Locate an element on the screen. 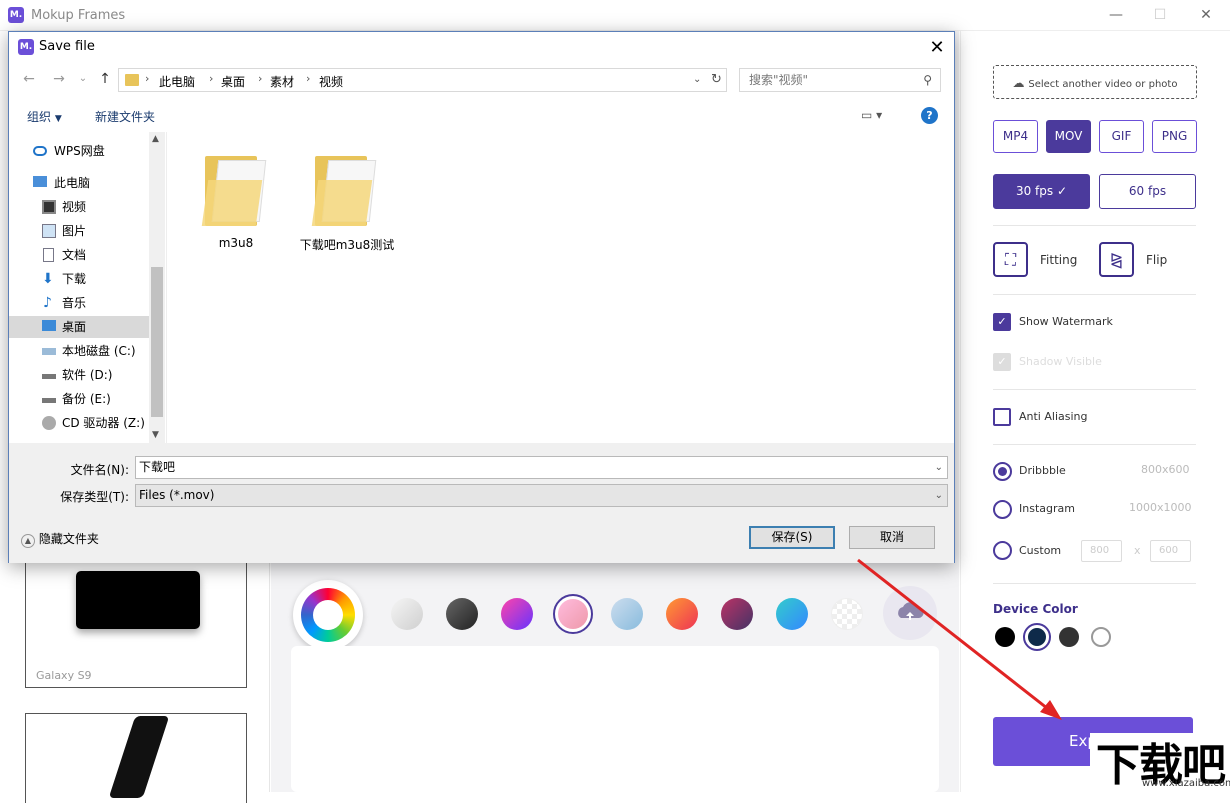  format-mp4-button: MP4 is located at coordinates (1015, 136).